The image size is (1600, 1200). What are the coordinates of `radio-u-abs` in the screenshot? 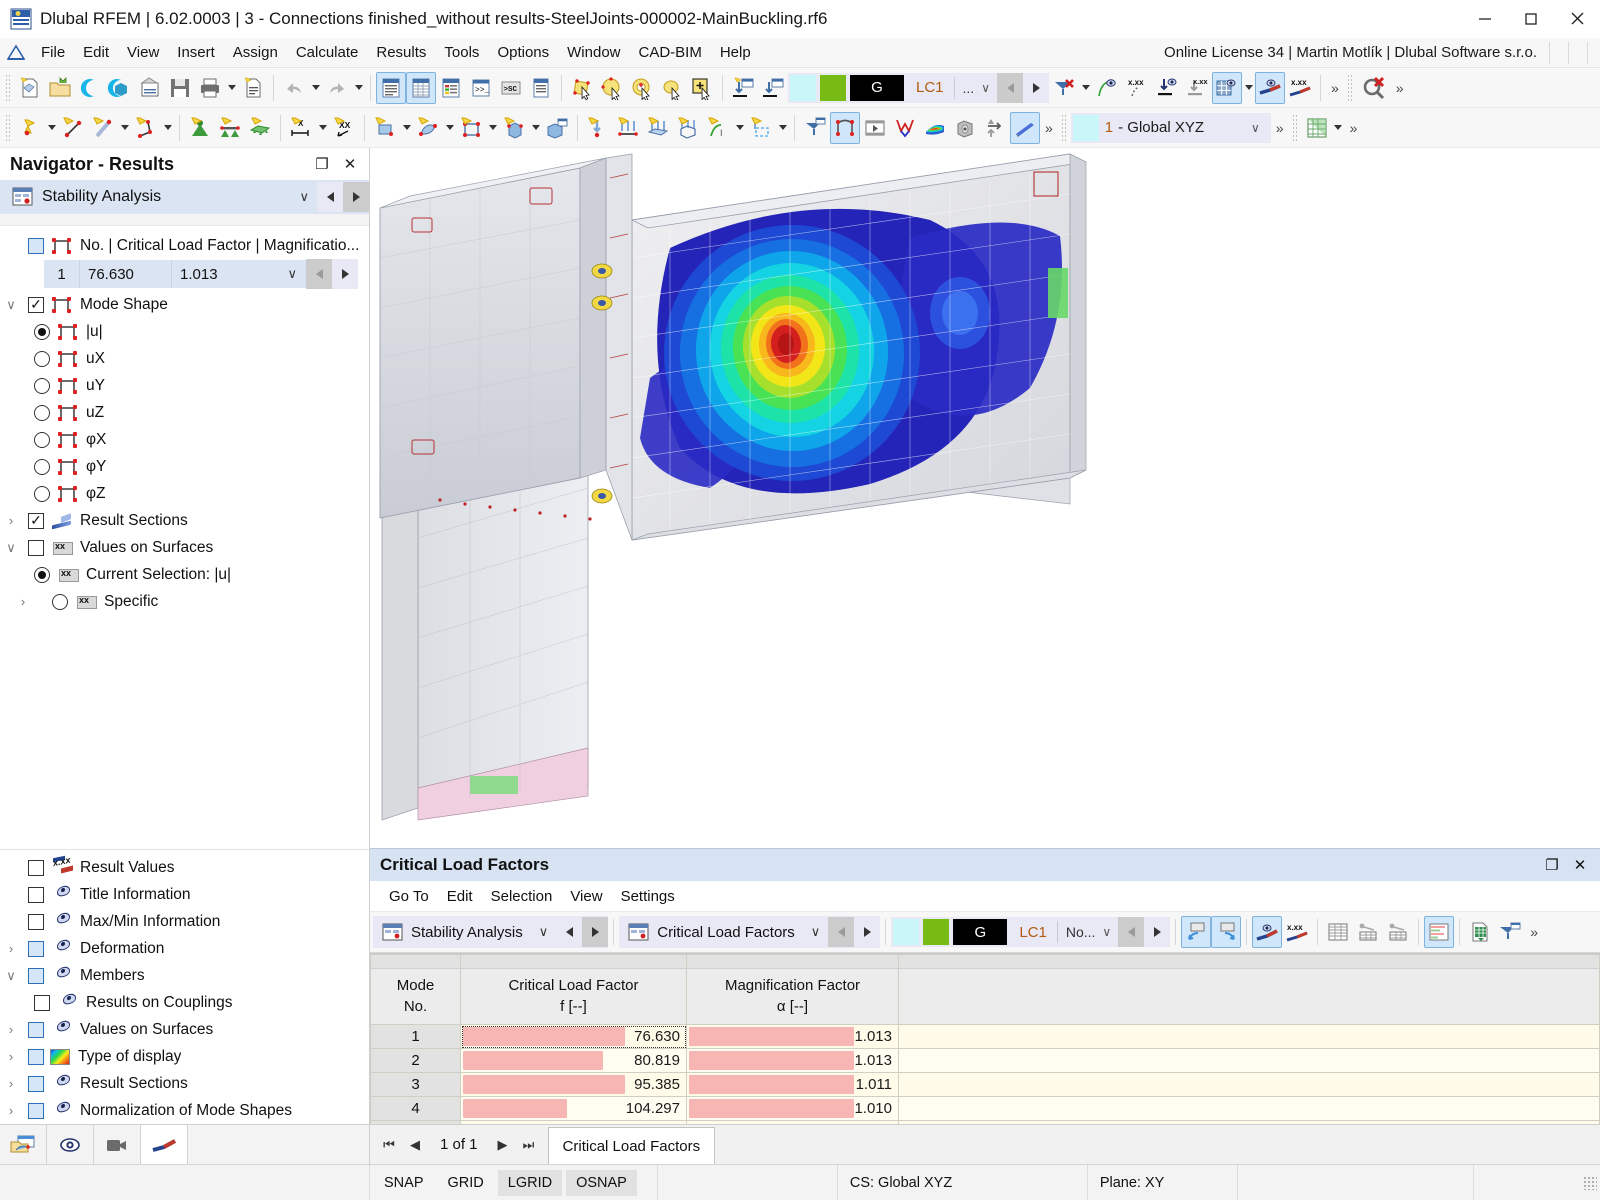 It's located at (42, 331).